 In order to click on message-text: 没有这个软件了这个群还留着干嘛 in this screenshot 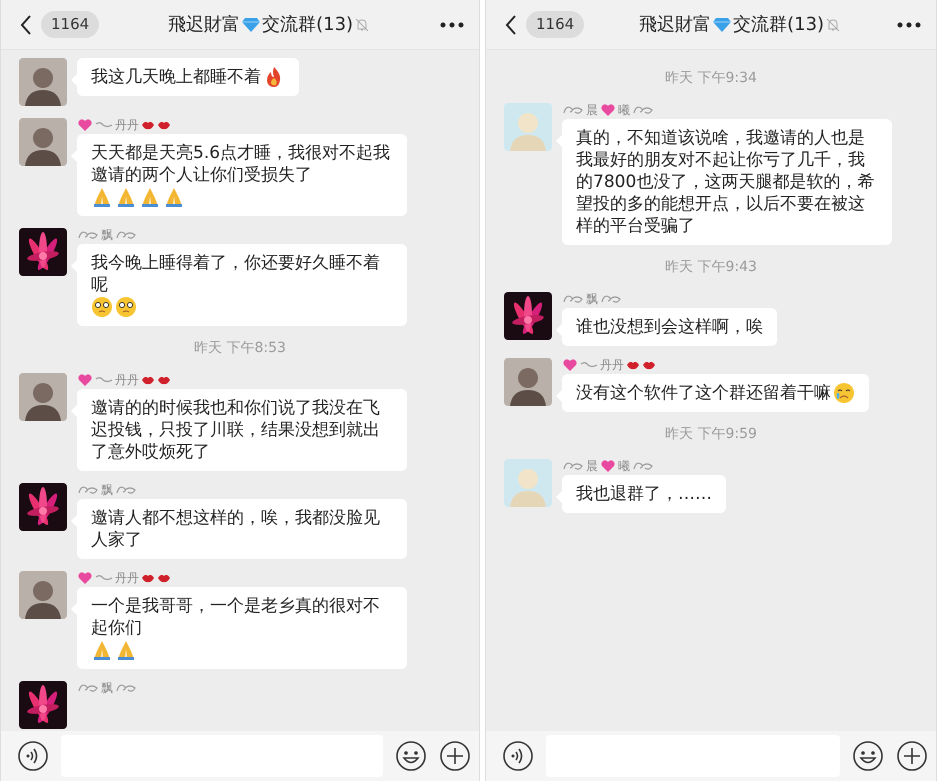, I will do `click(703, 393)`.